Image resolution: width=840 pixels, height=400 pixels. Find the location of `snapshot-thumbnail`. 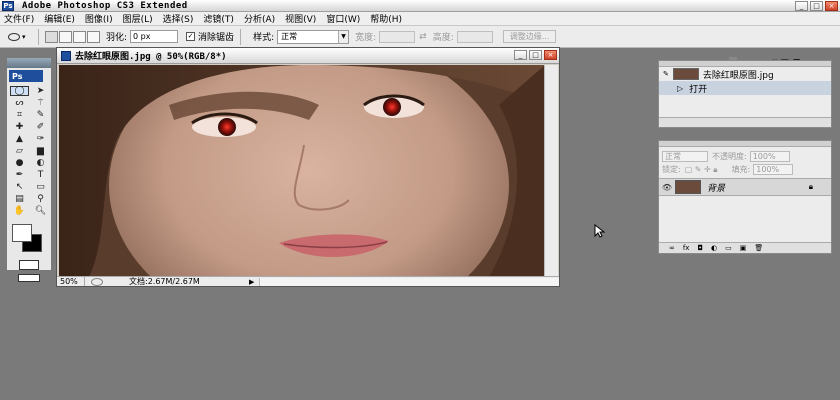

snapshot-thumbnail is located at coordinates (685, 74).